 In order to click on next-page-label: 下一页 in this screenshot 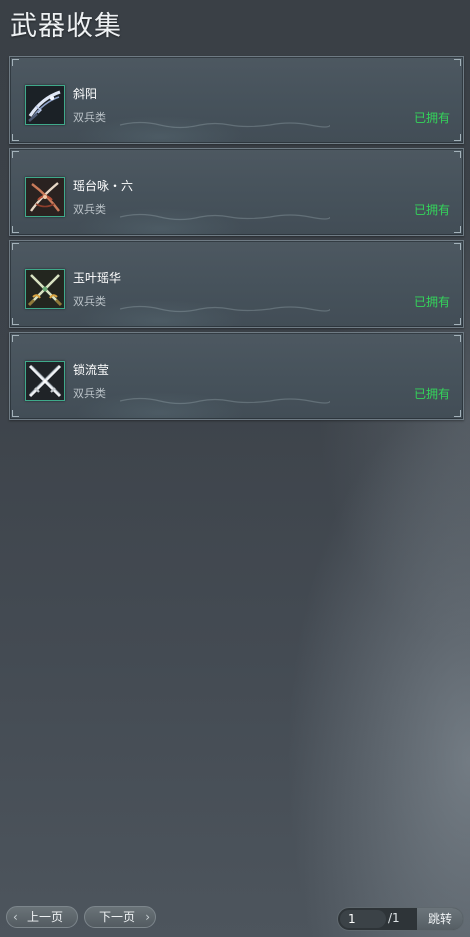, I will do `click(116, 917)`.